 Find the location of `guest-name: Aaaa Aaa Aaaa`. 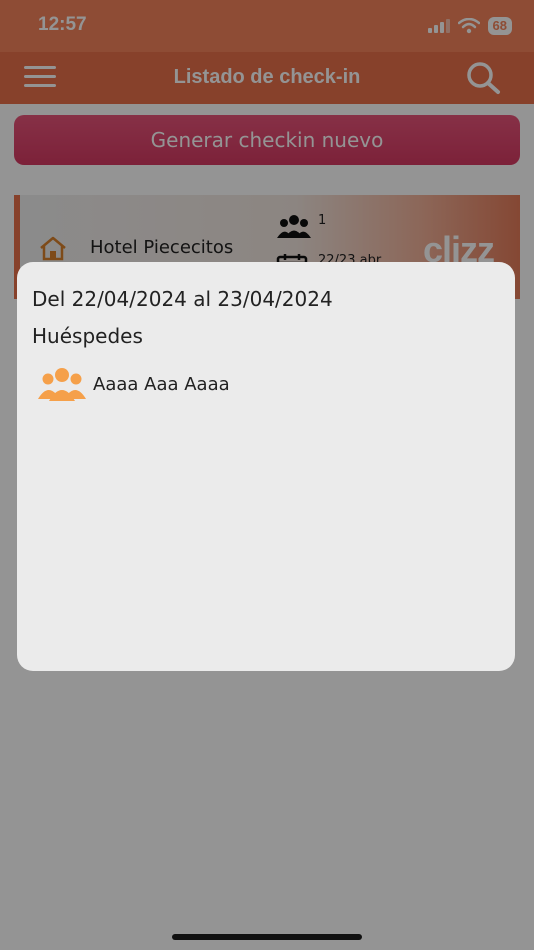

guest-name: Aaaa Aaa Aaaa is located at coordinates (161, 384).